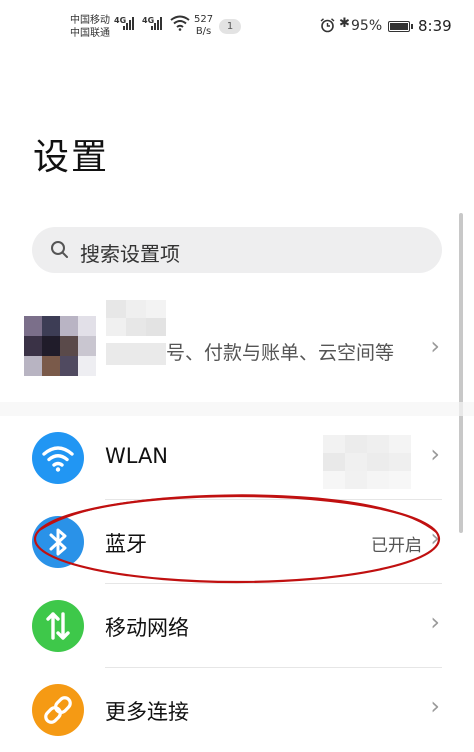  Describe the element at coordinates (204, 19) in the screenshot. I see `speed-value: 527` at that location.